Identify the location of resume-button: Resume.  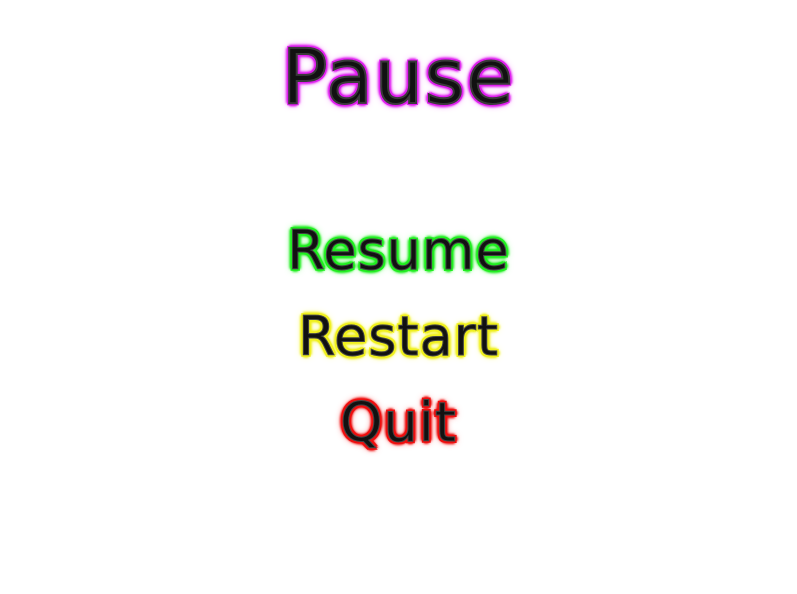
(398, 251).